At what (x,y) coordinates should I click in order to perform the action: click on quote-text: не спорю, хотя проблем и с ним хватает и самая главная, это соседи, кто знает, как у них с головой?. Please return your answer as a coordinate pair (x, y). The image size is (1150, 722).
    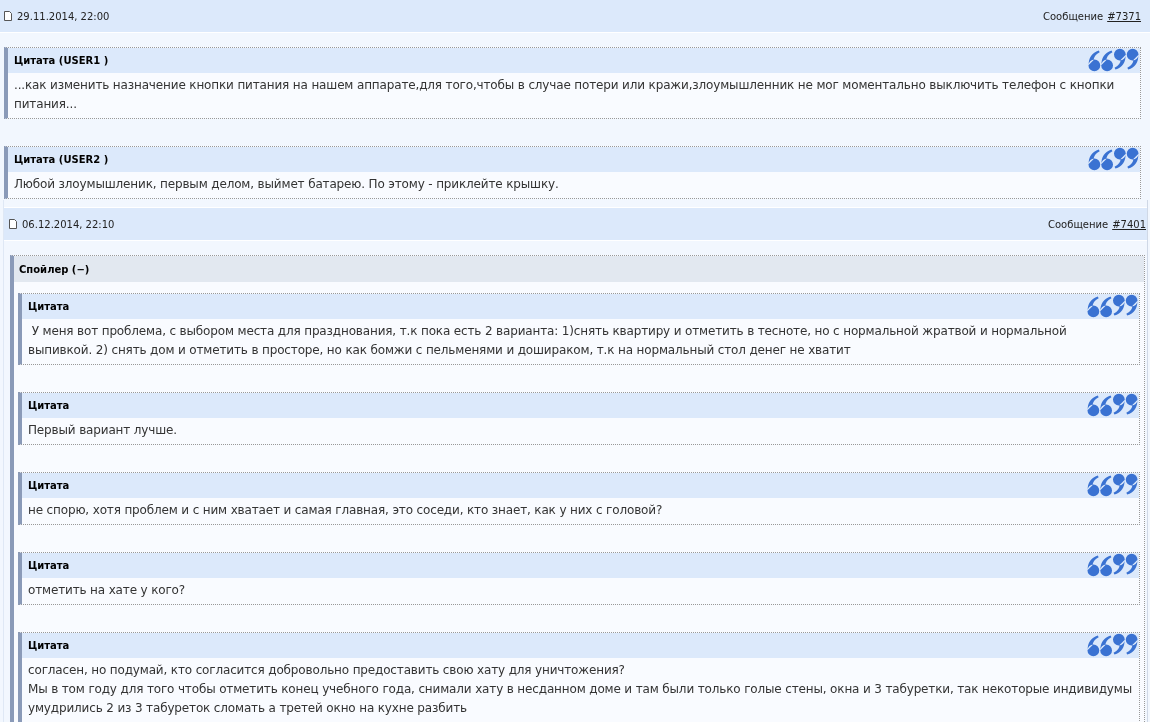
    Looking at the image, I should click on (346, 510).